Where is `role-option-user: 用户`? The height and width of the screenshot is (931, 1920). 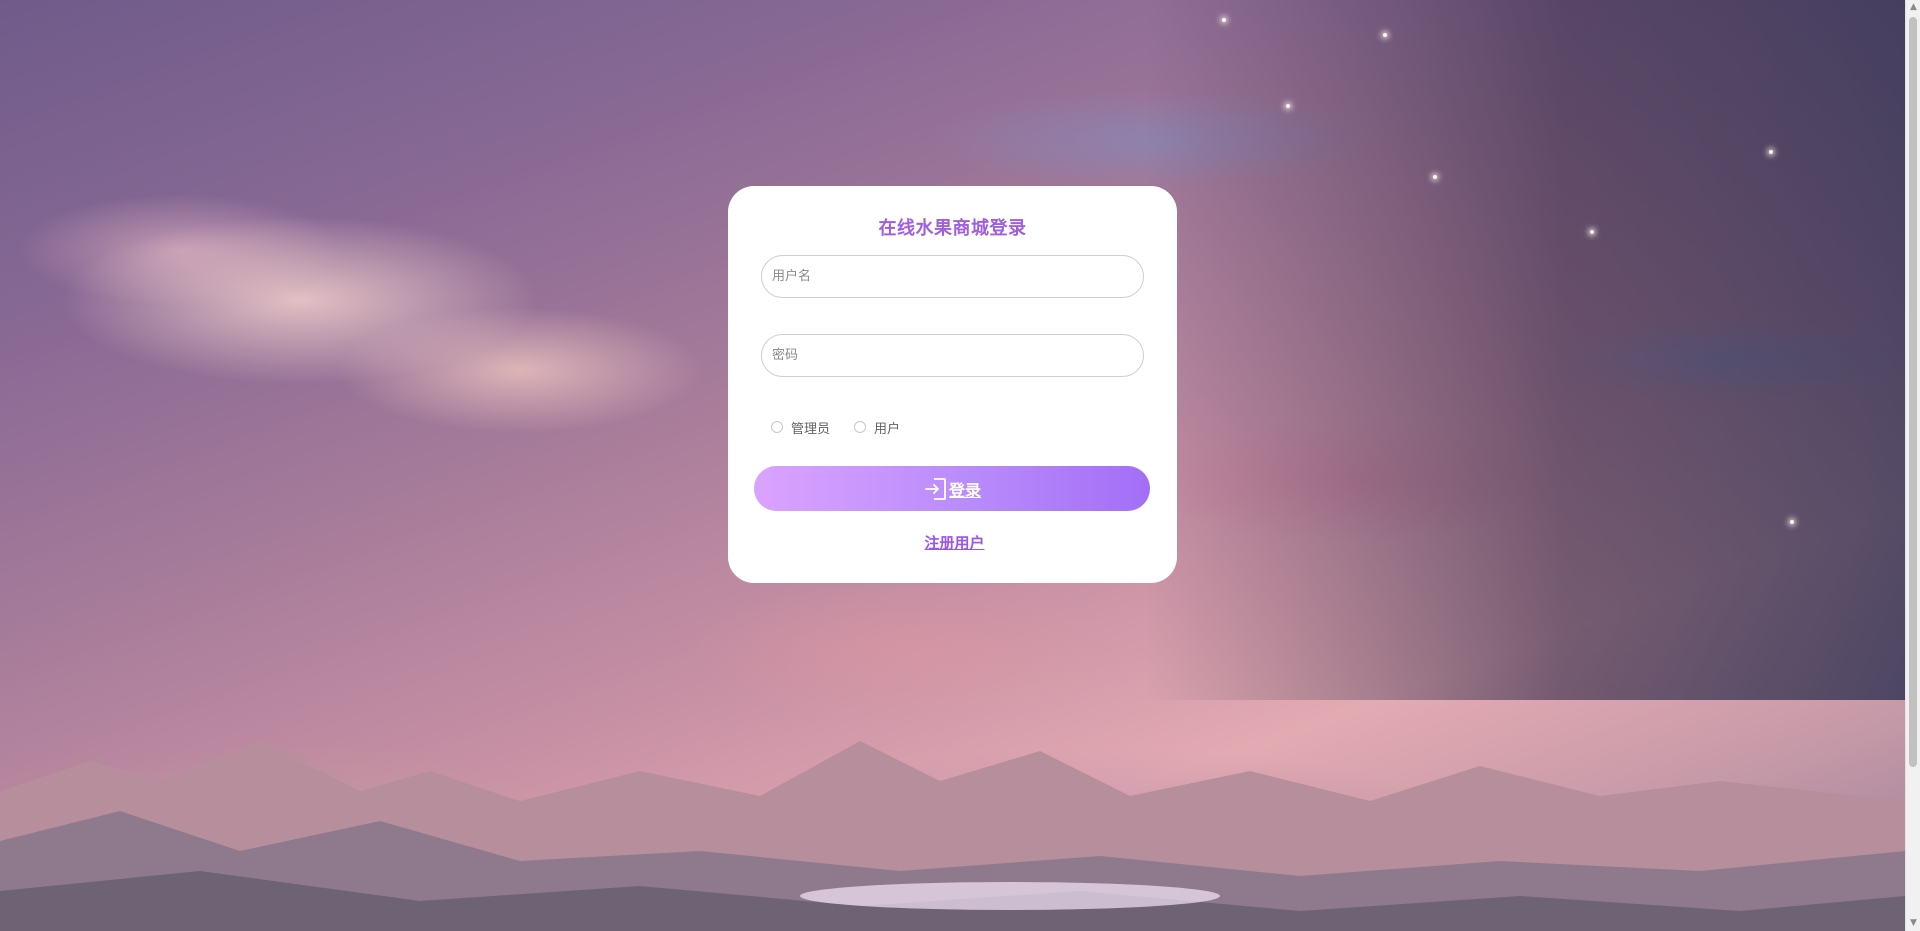 role-option-user: 用户 is located at coordinates (877, 427).